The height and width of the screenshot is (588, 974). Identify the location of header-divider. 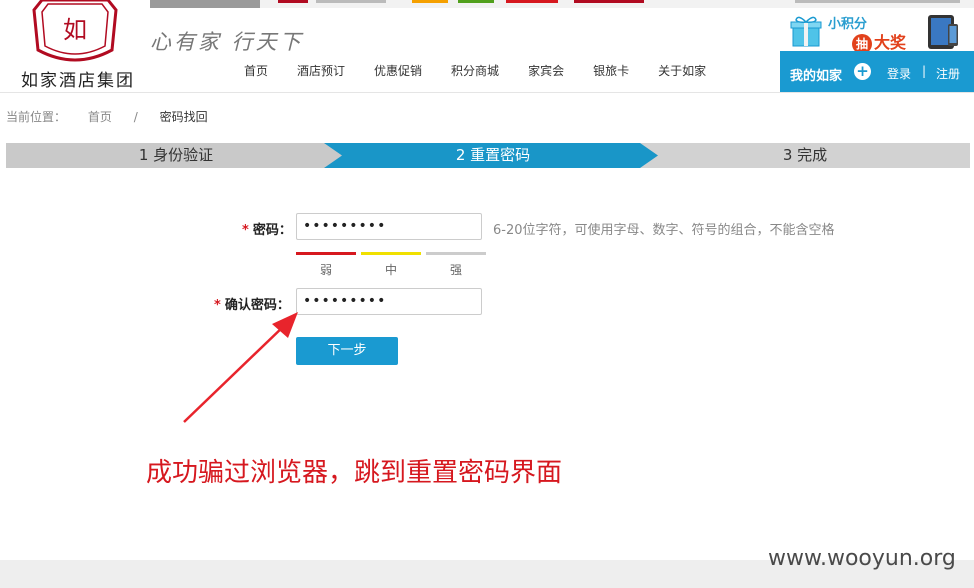
(487, 92).